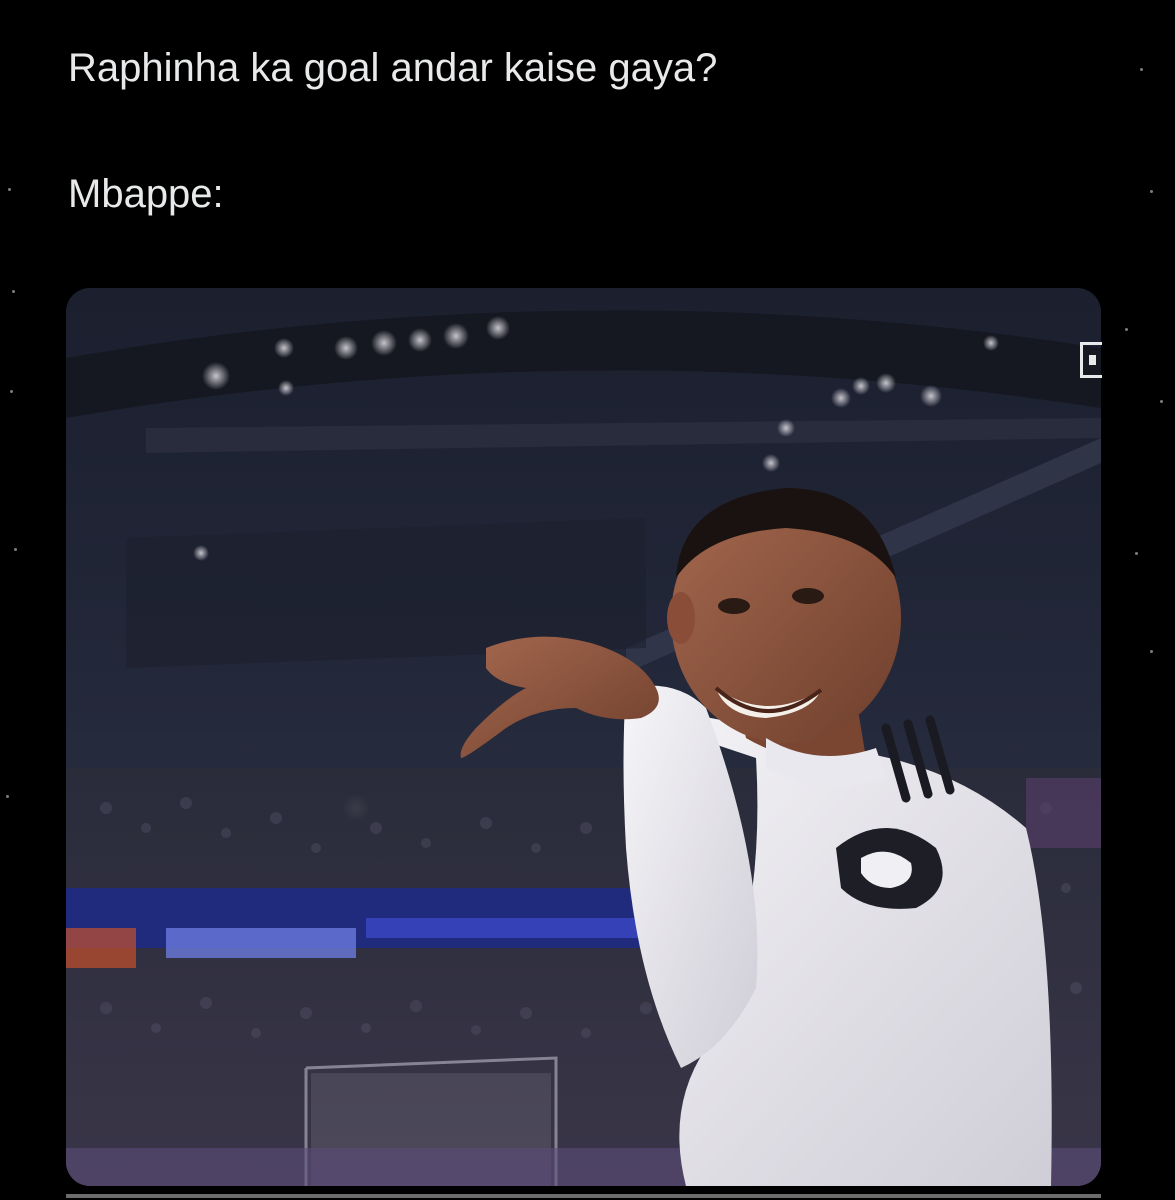 The height and width of the screenshot is (1200, 1175). I want to click on post-text-line-2: Mbappe:, so click(146, 194).